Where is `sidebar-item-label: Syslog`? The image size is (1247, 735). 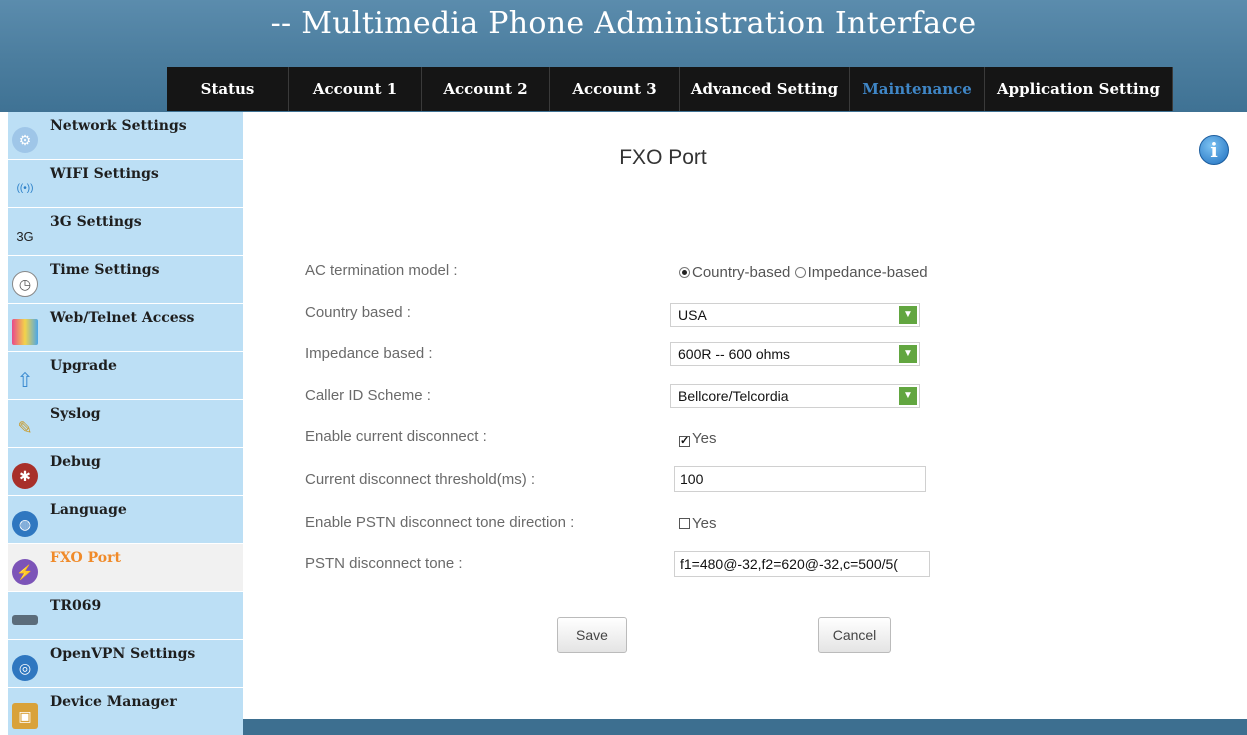 sidebar-item-label: Syslog is located at coordinates (75, 414).